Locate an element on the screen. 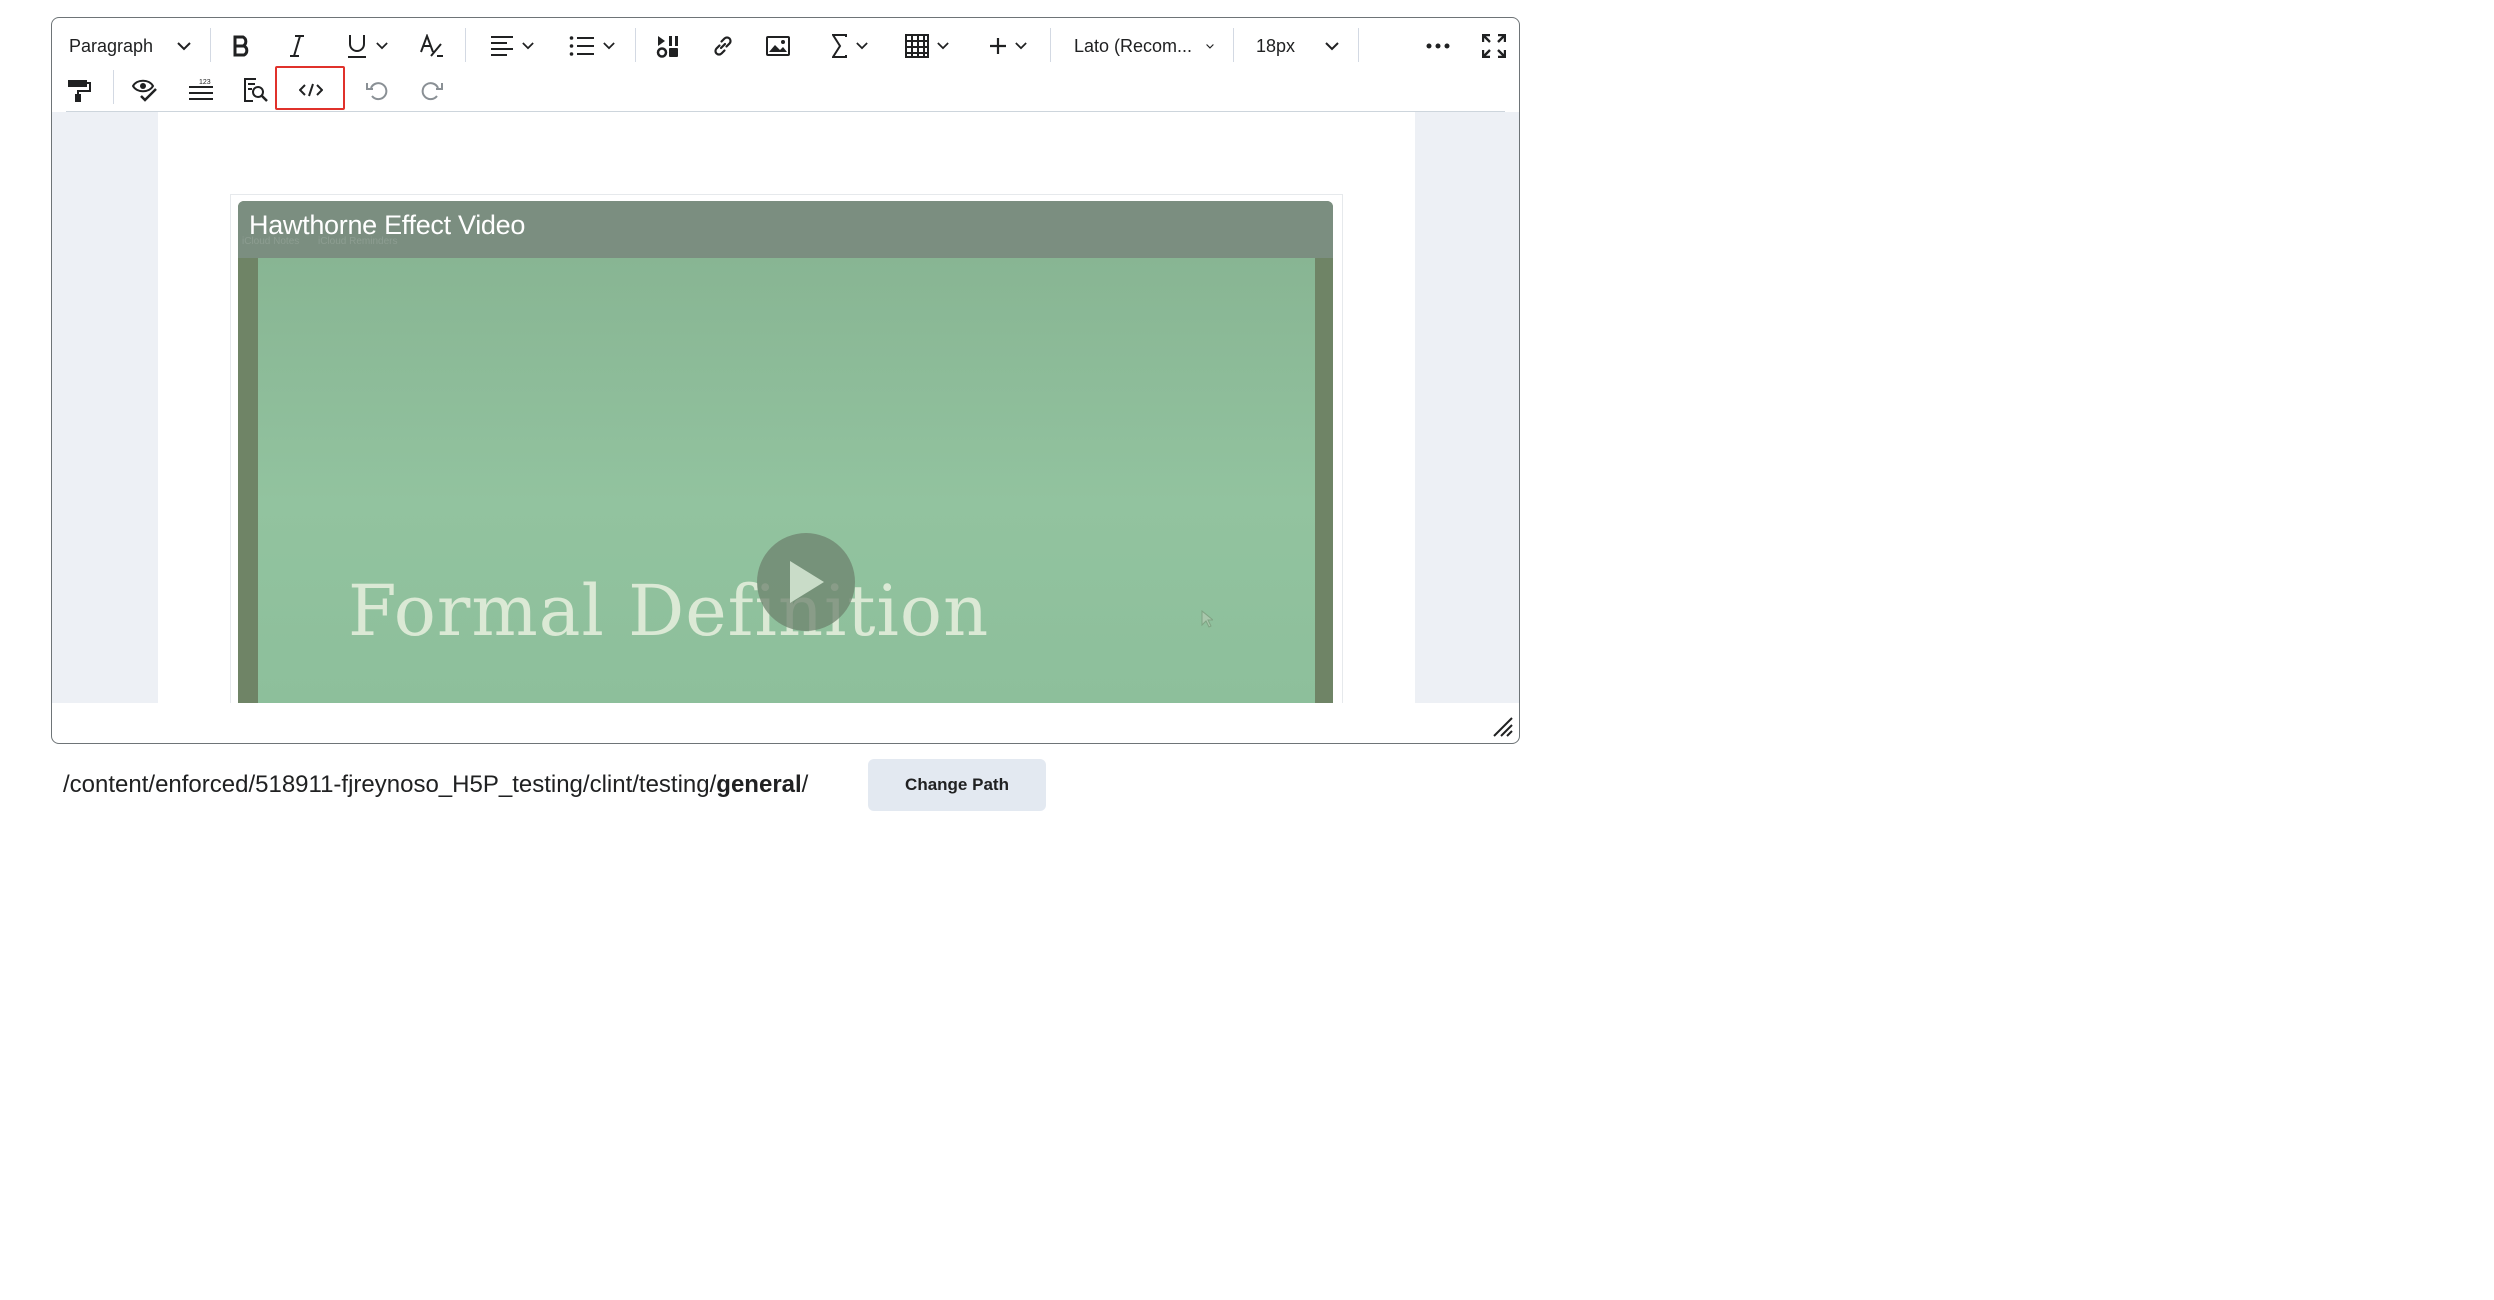  italic-button is located at coordinates (297, 46).